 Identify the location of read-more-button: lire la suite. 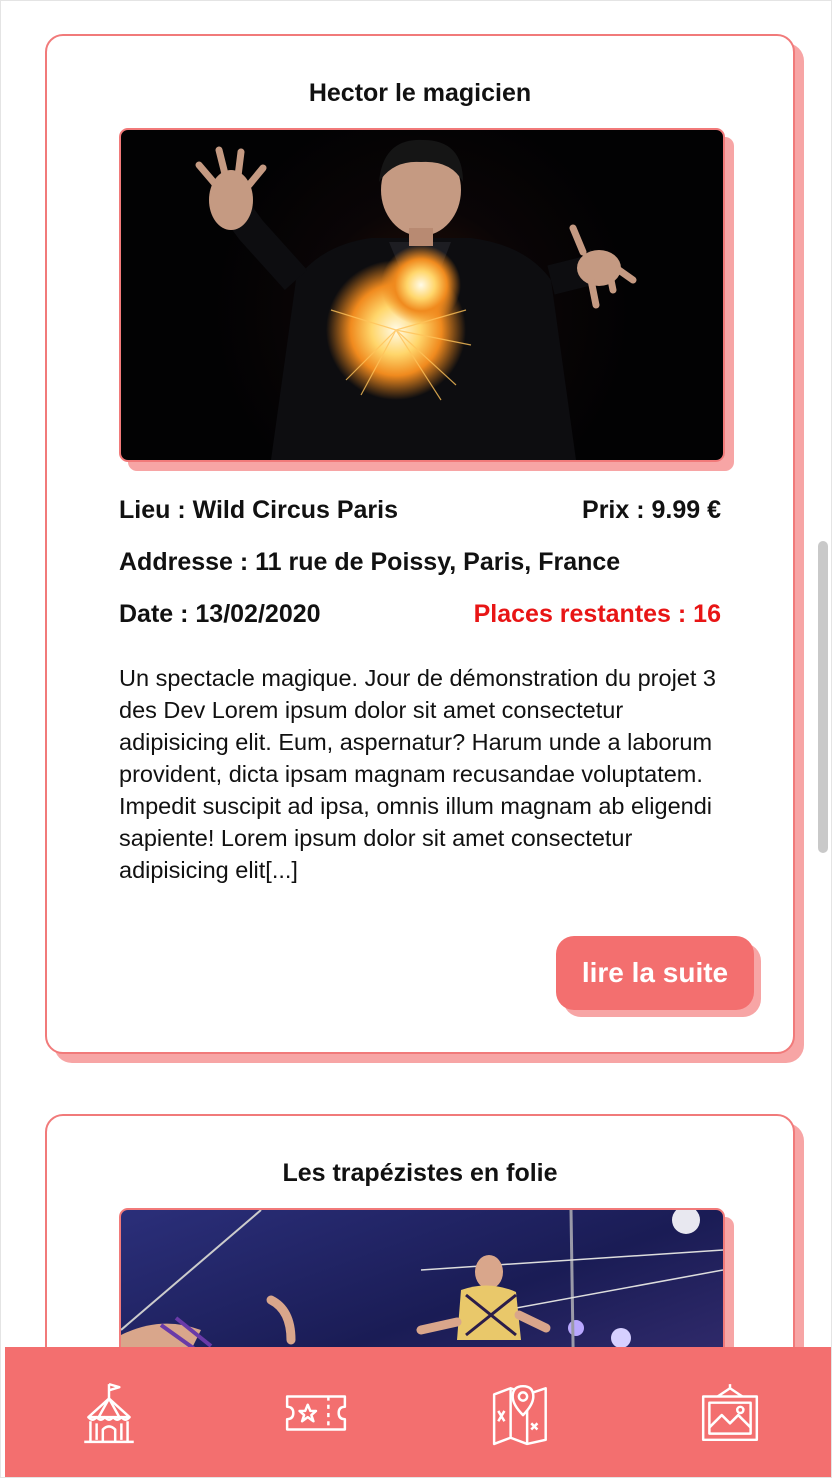
(655, 973).